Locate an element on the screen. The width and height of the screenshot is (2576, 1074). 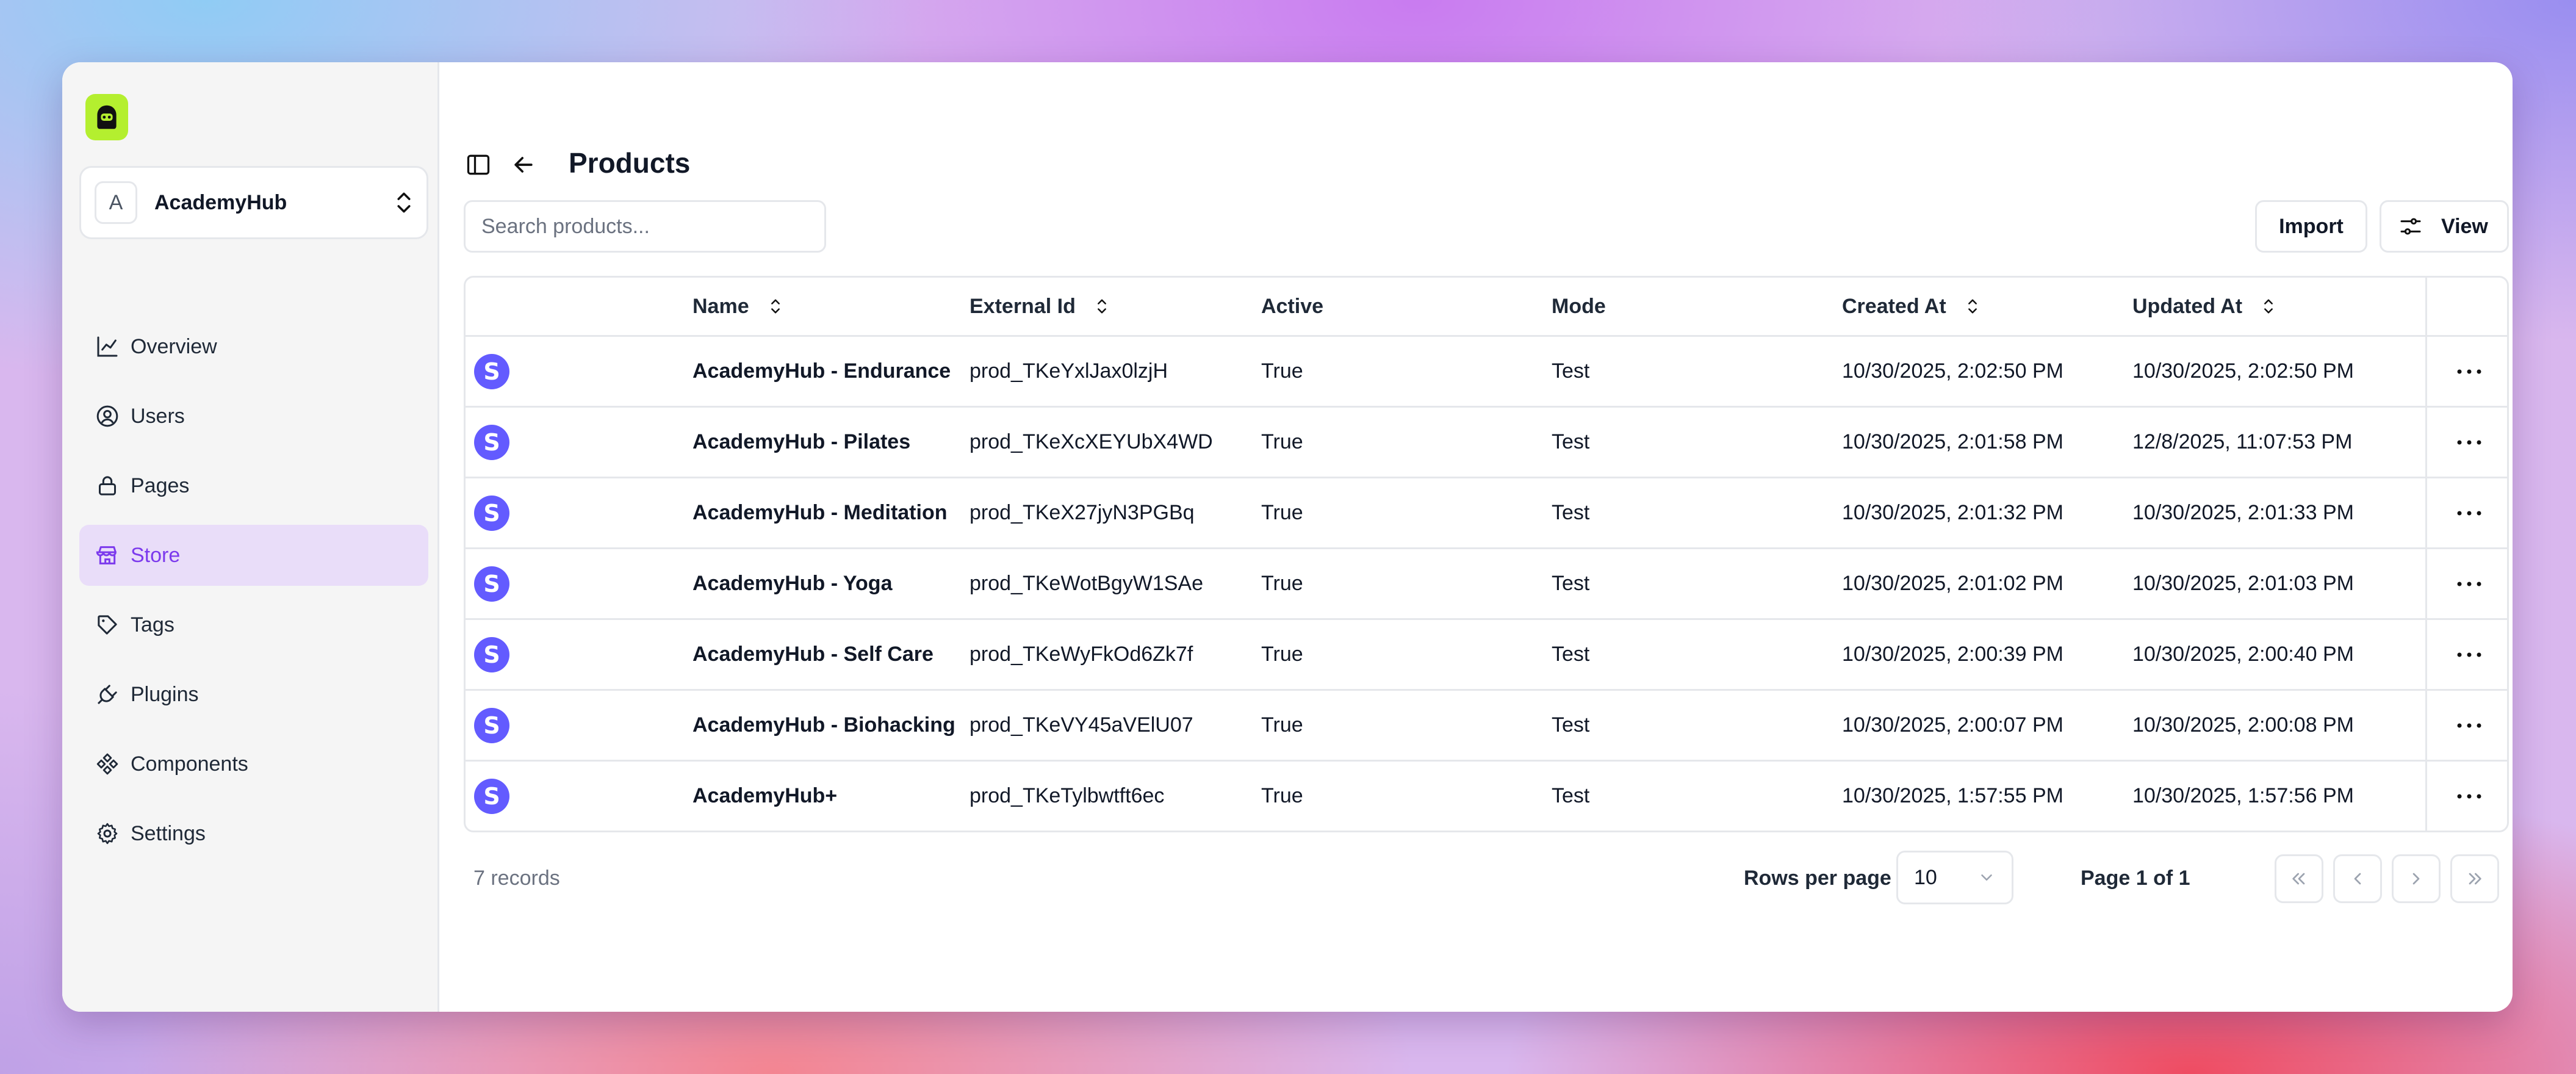
sidebar-item-tags: Tags is located at coordinates (253, 624).